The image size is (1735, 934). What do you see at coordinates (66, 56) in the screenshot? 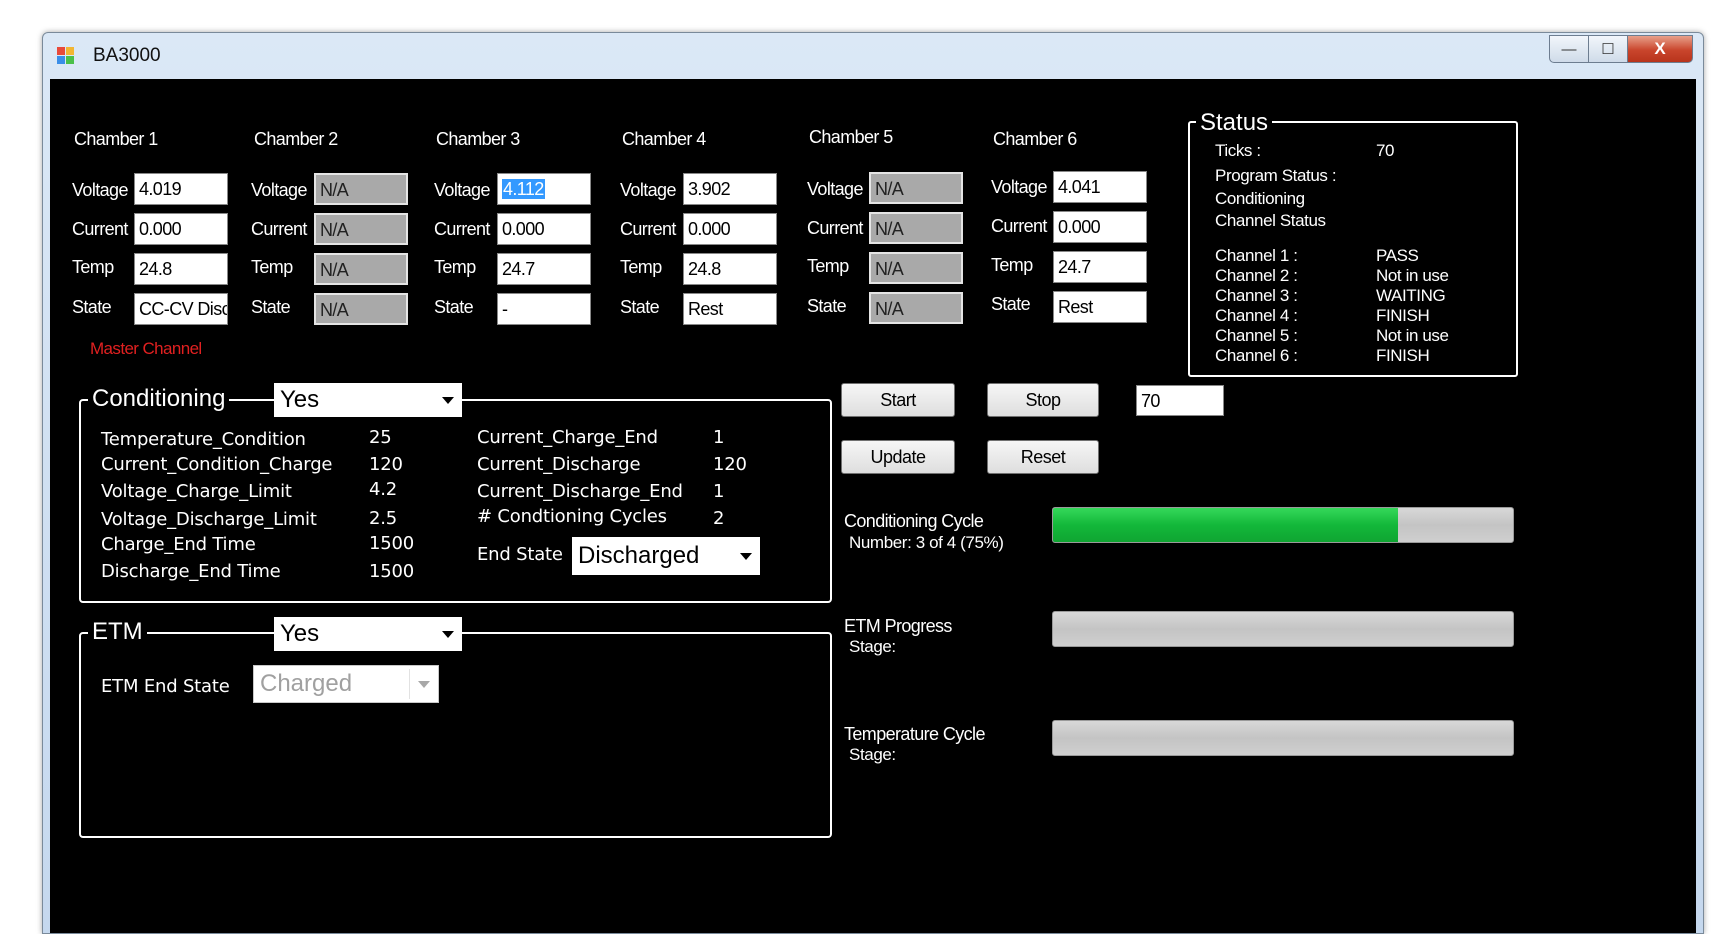
I see `app-icon` at bounding box center [66, 56].